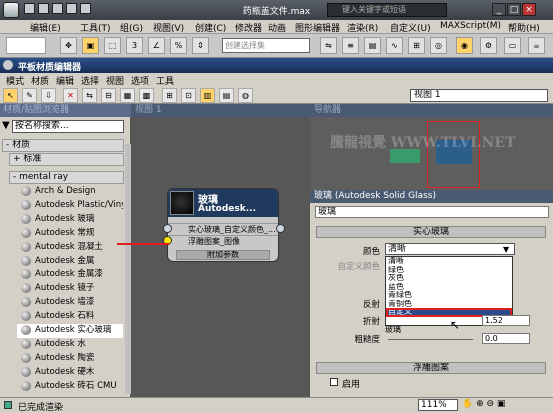  I want to click on move-children-icon: ⇆, so click(89, 95).